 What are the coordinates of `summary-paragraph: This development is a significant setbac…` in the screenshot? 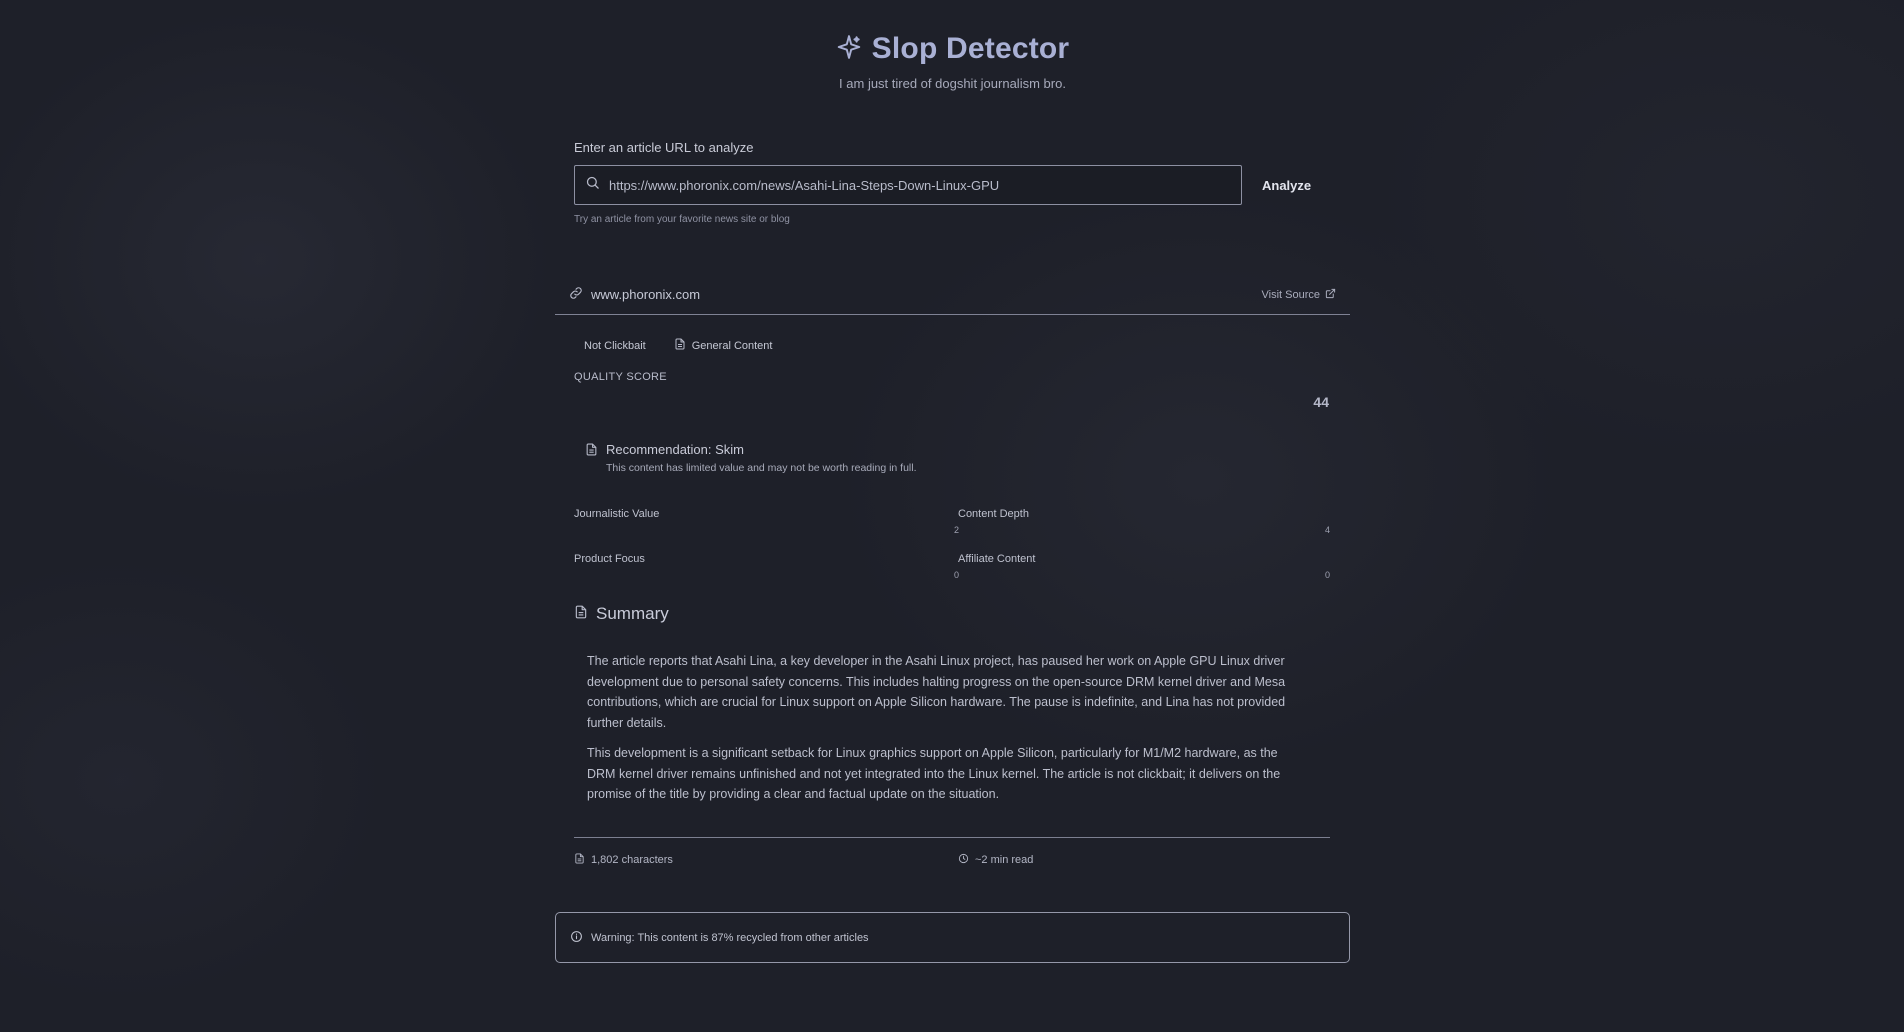 It's located at (934, 773).